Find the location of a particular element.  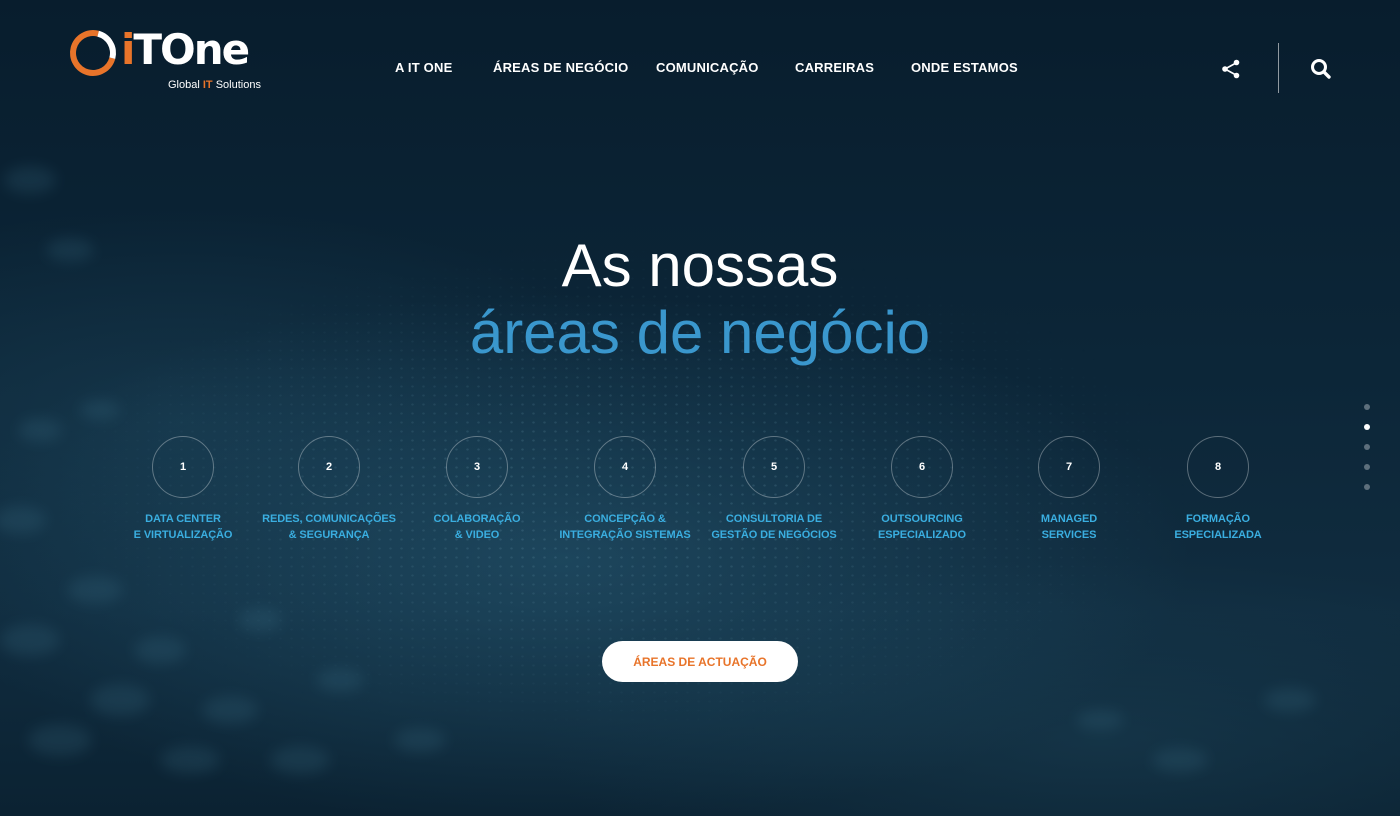

area-label: FORMAÇÃO ESPECIALIZADA is located at coordinates (1218, 527).